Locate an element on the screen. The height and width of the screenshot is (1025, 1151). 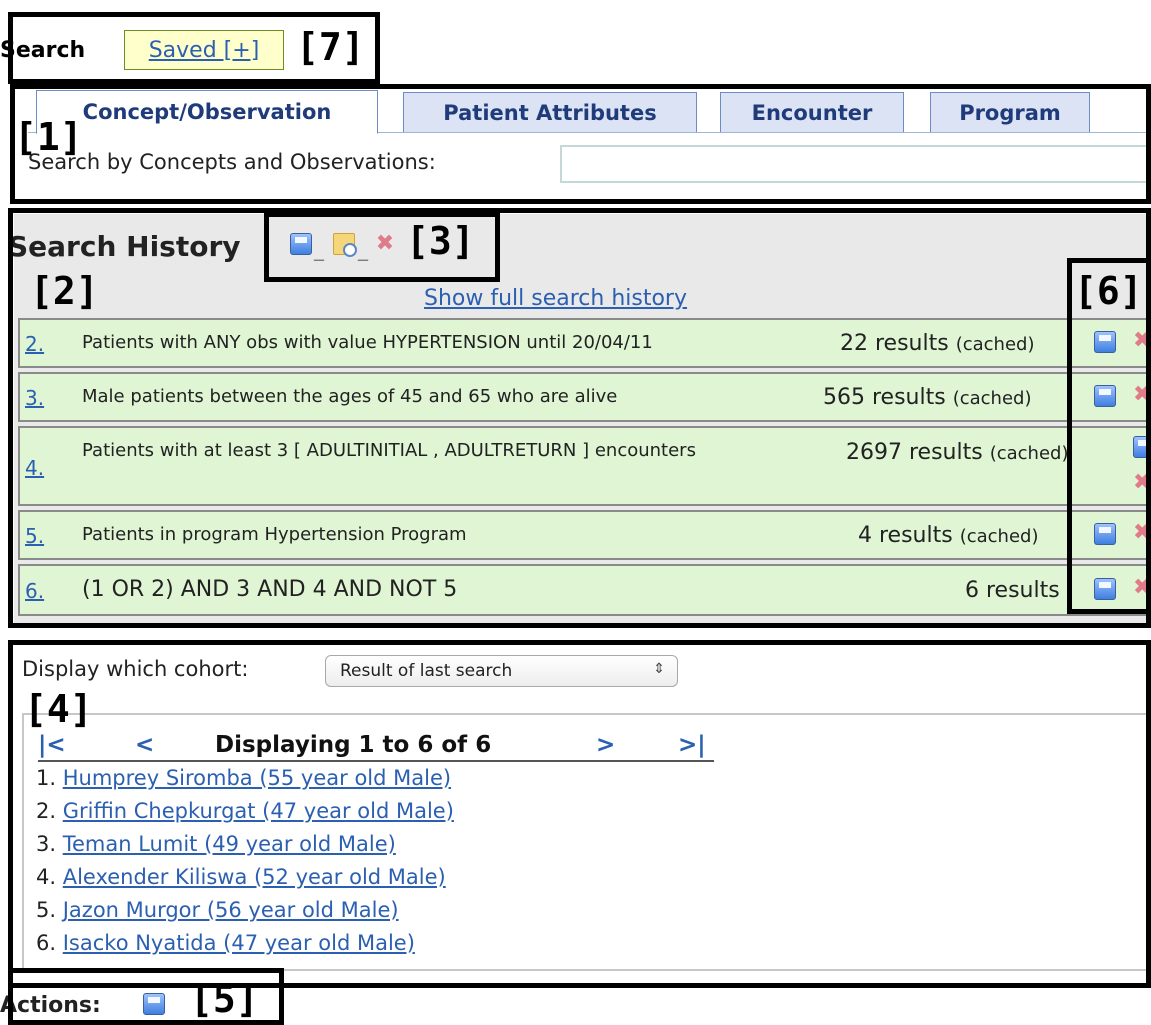
annotation-label-7: [7] is located at coordinates (330, 47).